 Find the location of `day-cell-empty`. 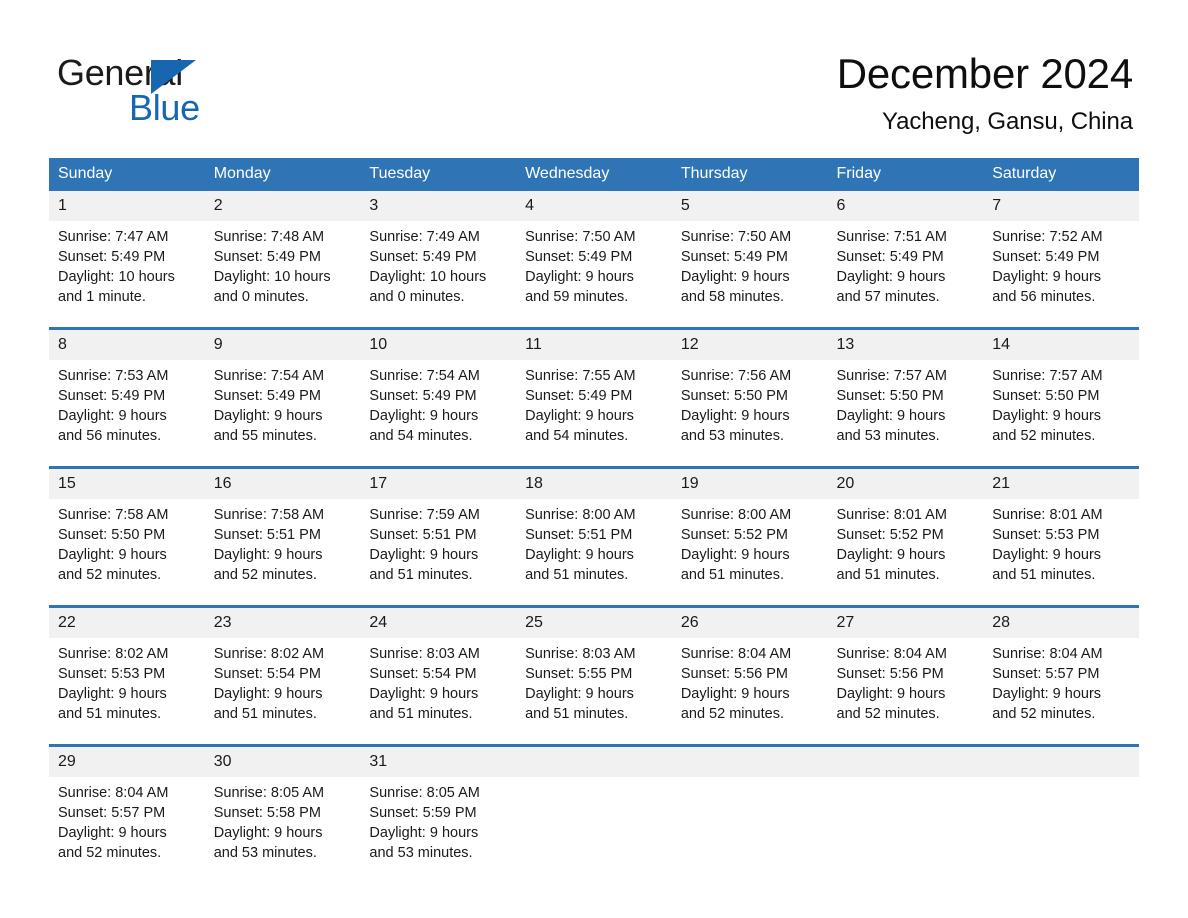

day-cell-empty is located at coordinates (594, 830).